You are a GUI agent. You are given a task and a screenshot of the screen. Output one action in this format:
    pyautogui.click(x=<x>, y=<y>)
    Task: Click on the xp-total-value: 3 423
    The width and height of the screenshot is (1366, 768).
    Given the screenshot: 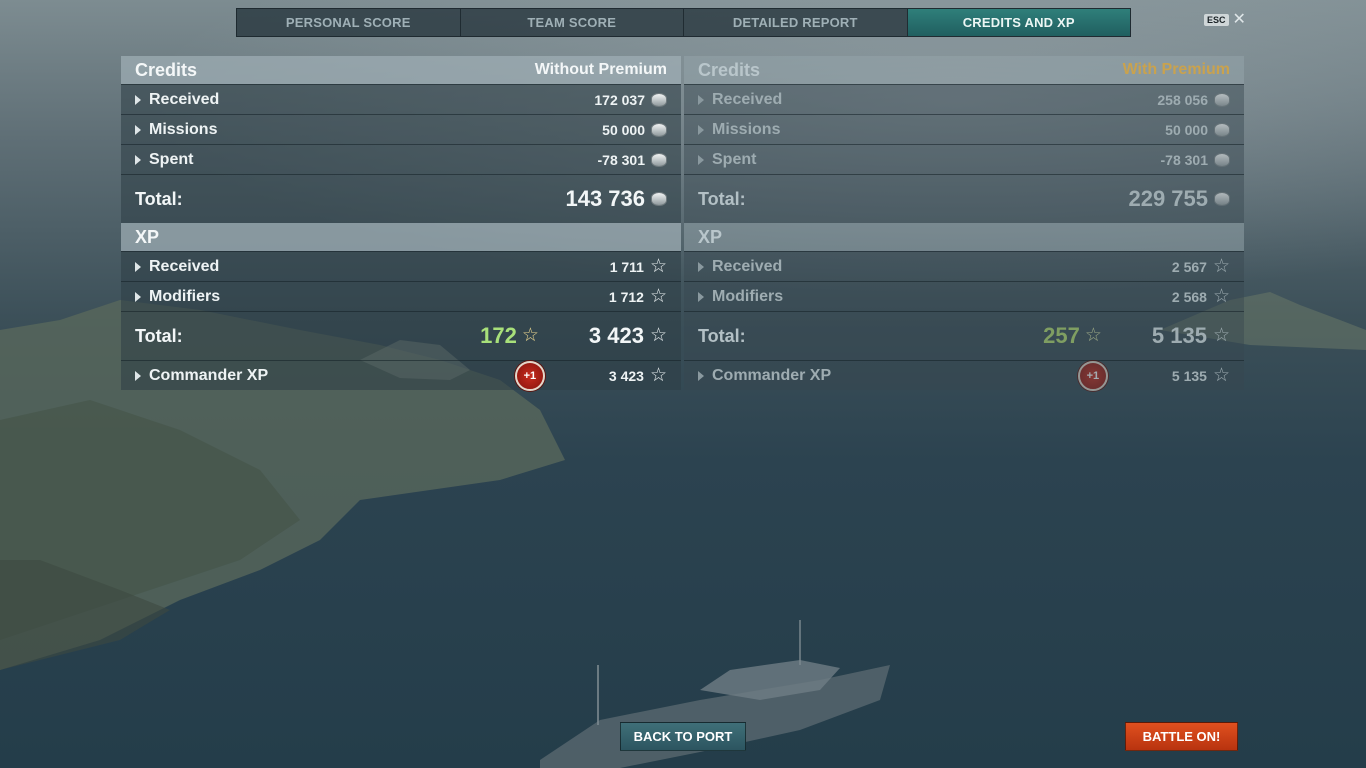 What is the action you would take?
    pyautogui.click(x=616, y=335)
    